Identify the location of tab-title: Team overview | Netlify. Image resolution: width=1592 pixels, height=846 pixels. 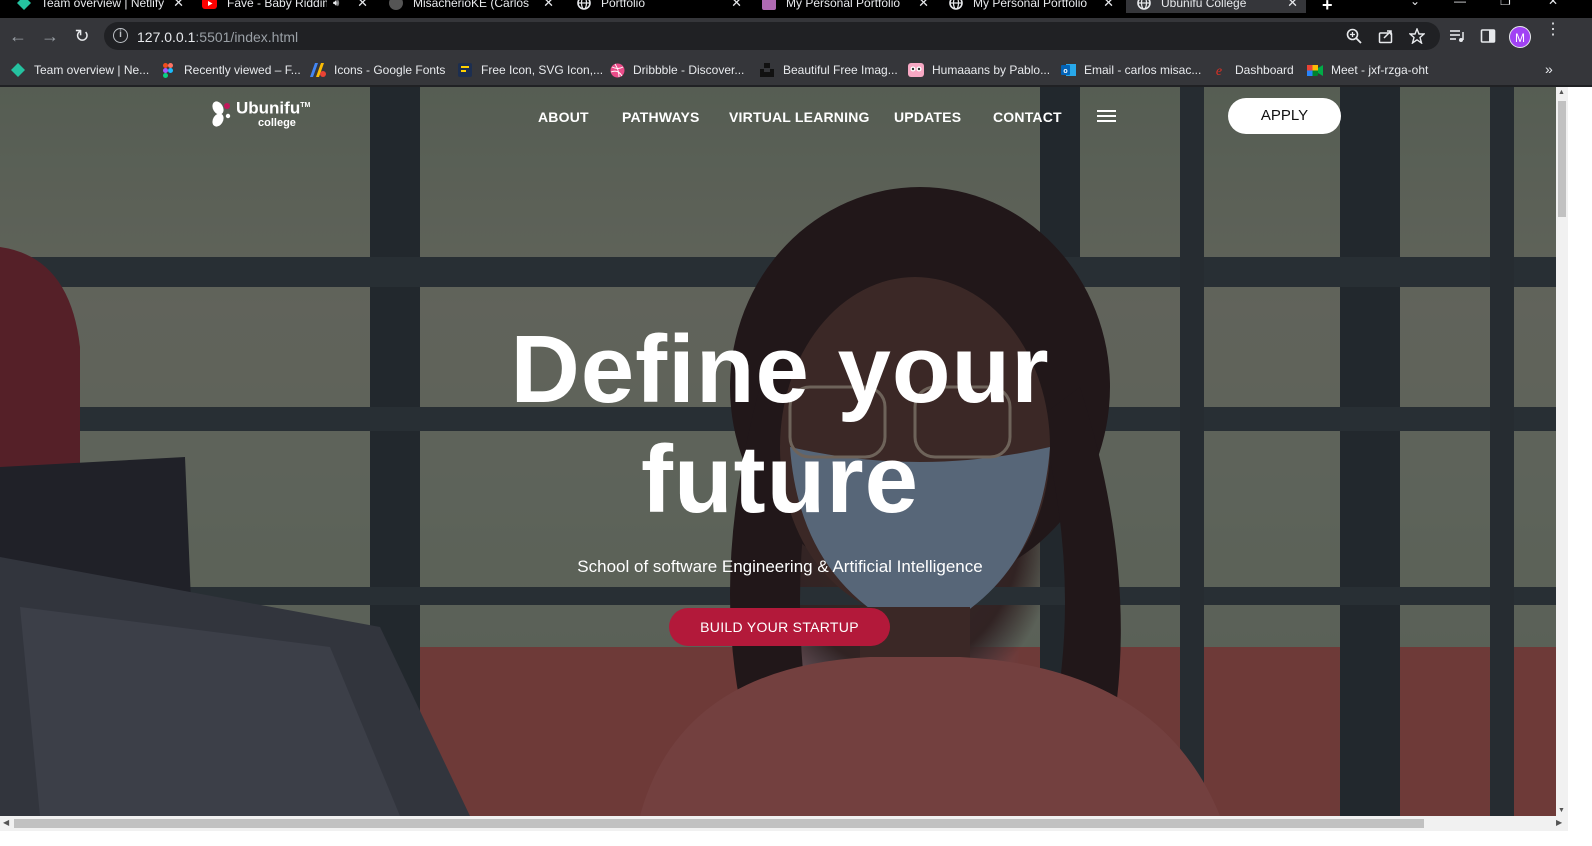
(103, 5).